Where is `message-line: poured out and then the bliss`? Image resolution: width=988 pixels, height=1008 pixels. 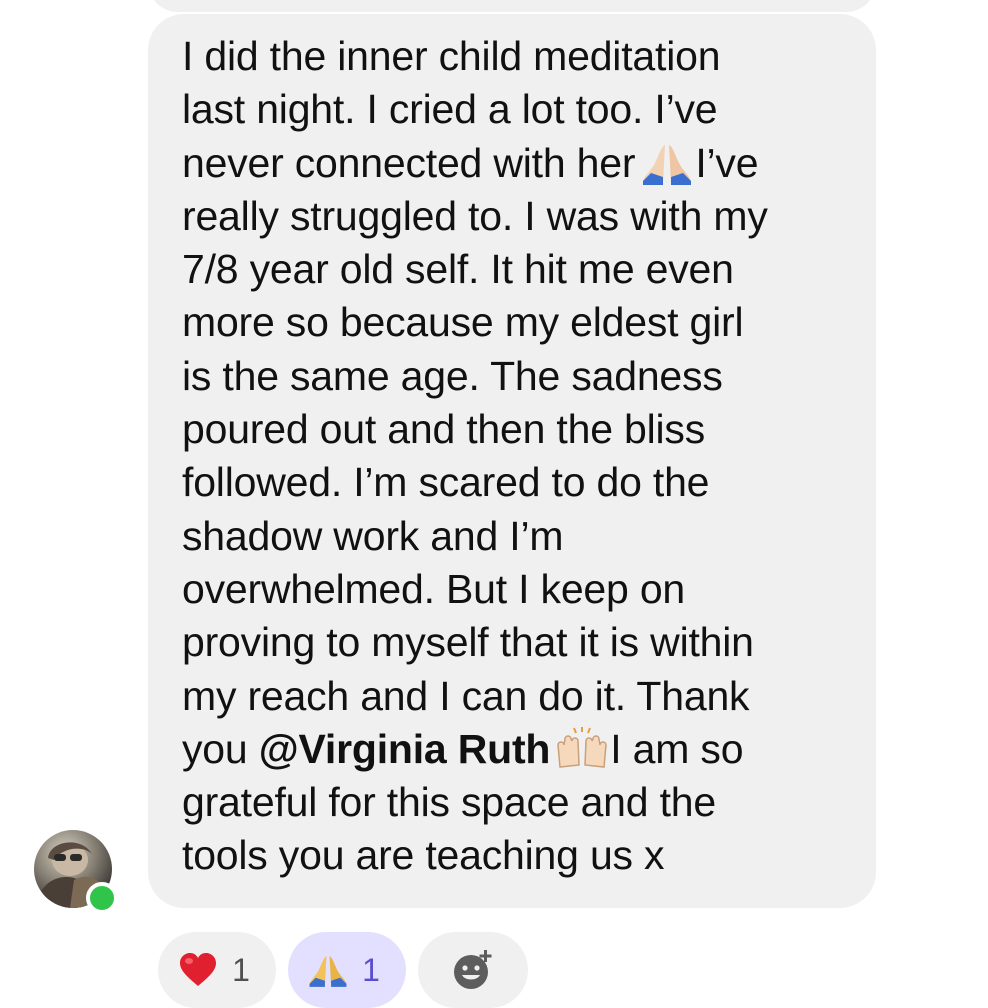
message-line: poured out and then the bliss is located at coordinates (444, 429).